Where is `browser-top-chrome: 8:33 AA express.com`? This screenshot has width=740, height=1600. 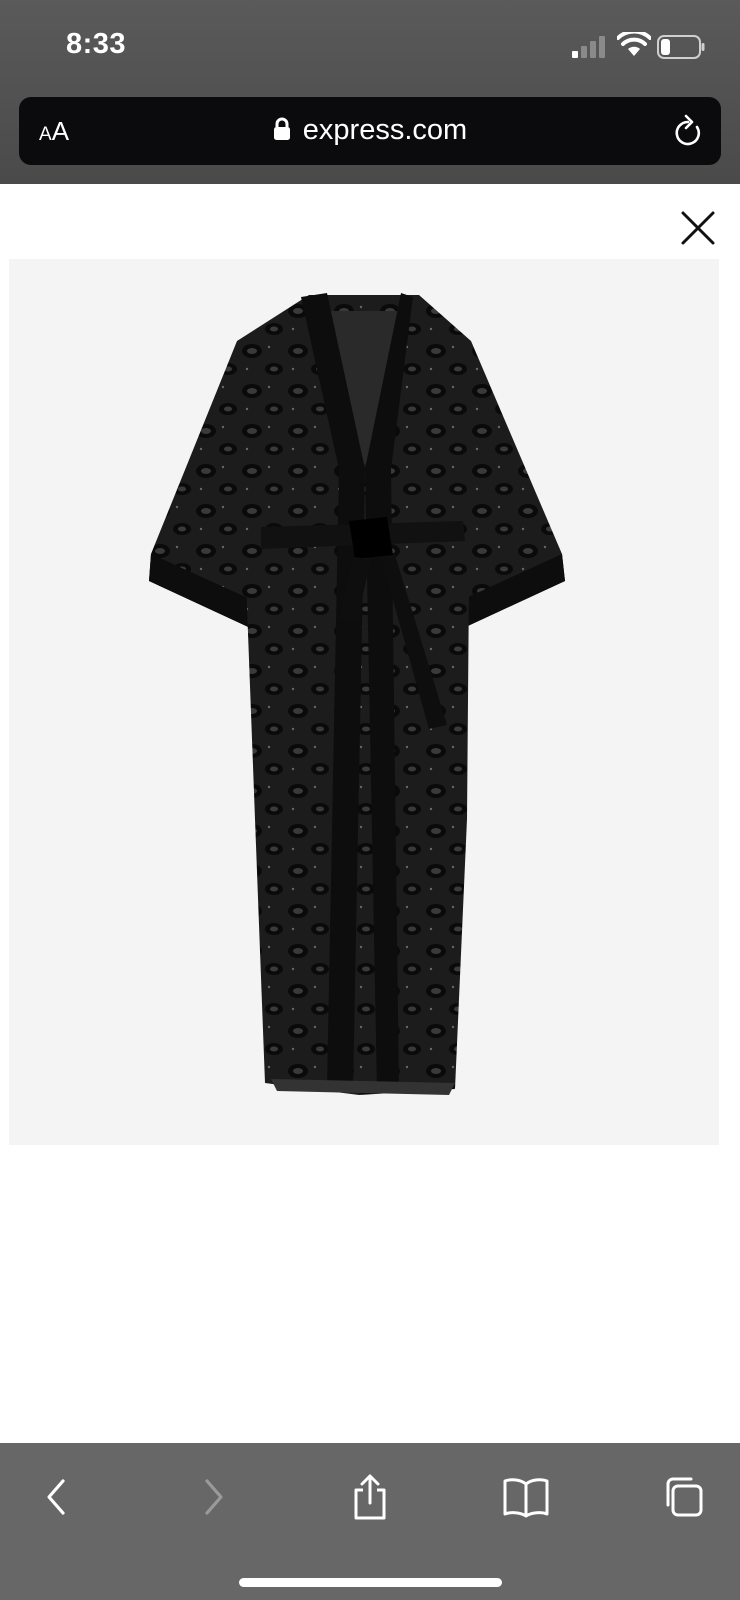 browser-top-chrome: 8:33 AA express.com is located at coordinates (370, 92).